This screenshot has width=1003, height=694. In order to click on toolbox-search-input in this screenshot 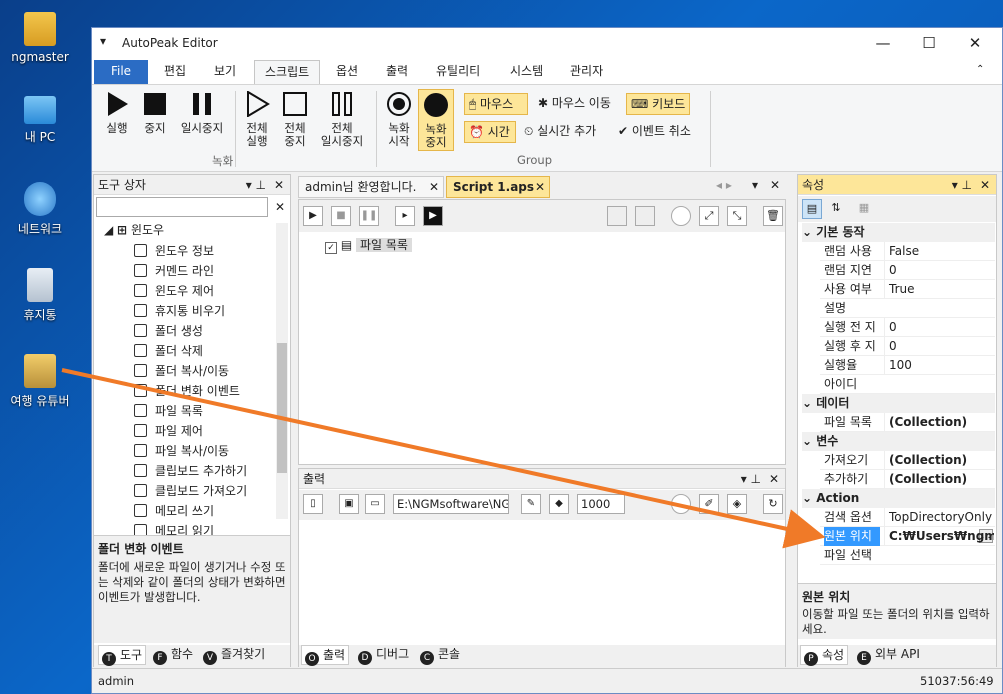, I will do `click(182, 207)`.